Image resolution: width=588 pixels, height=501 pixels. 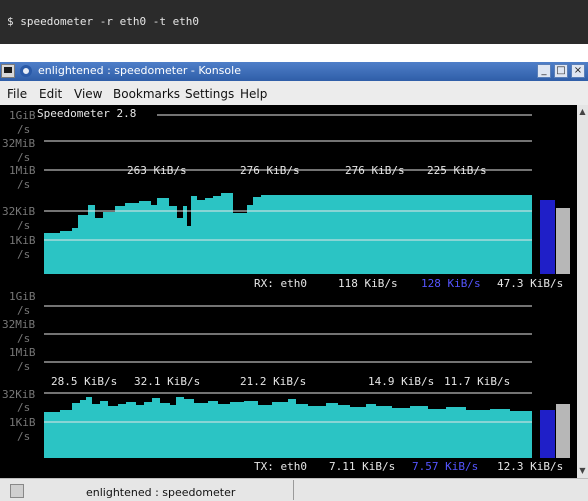 I want to click on tx-scale-label: 1GiB, so click(x=22, y=296).